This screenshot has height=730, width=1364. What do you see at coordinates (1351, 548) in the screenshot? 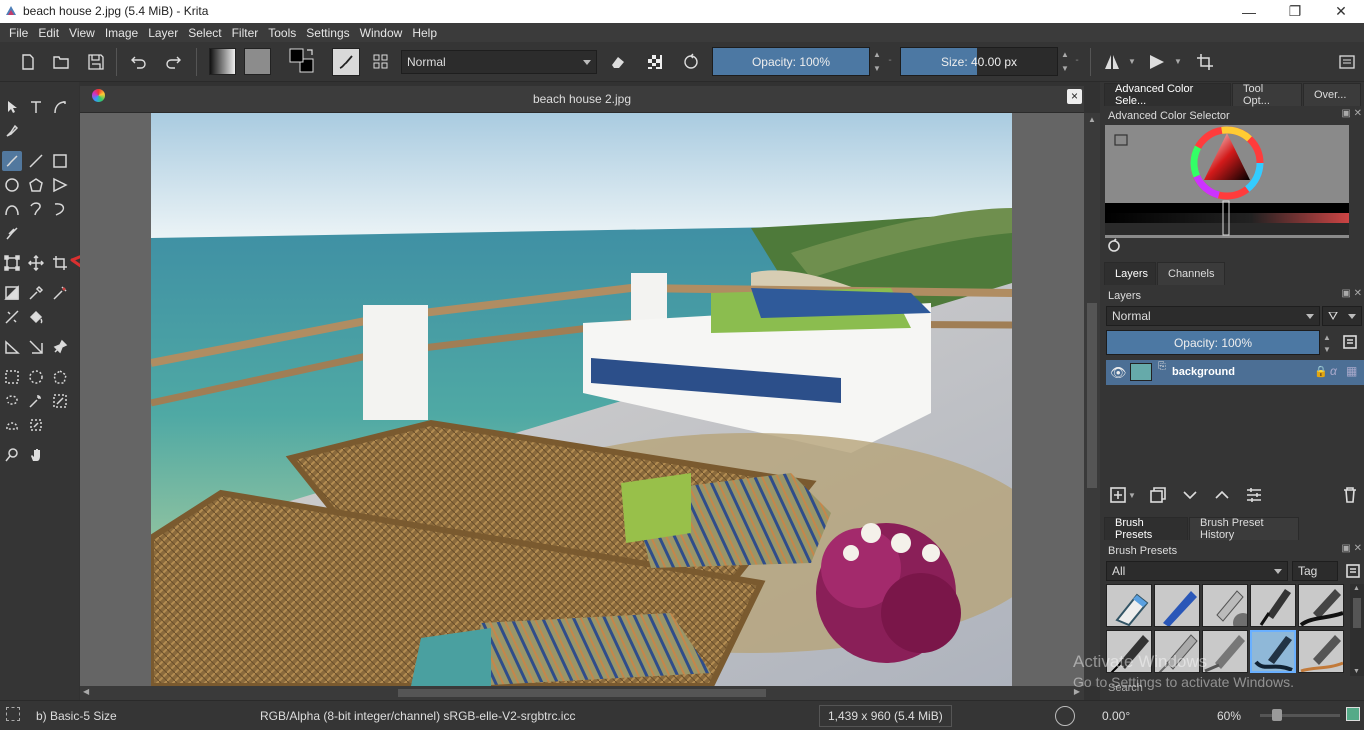
I see `brush-docker-float-close-icon: ▣ ✕` at bounding box center [1351, 548].